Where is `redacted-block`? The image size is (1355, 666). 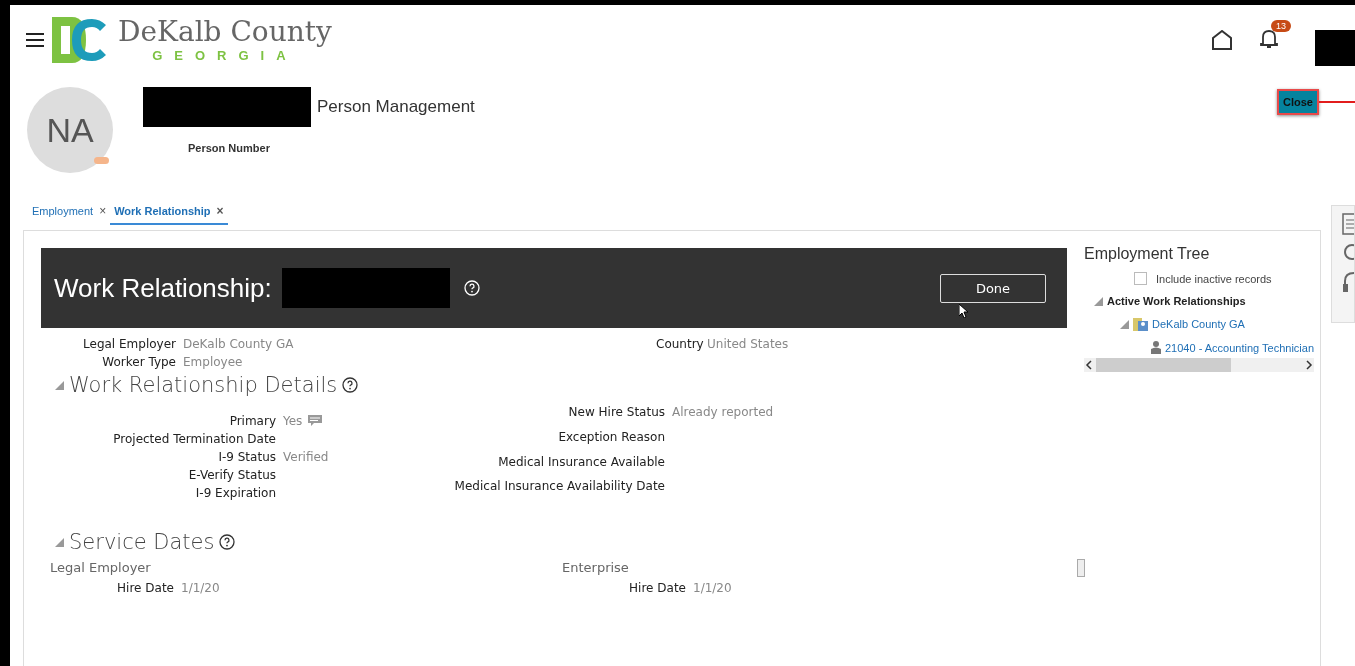 redacted-block is located at coordinates (1335, 48).